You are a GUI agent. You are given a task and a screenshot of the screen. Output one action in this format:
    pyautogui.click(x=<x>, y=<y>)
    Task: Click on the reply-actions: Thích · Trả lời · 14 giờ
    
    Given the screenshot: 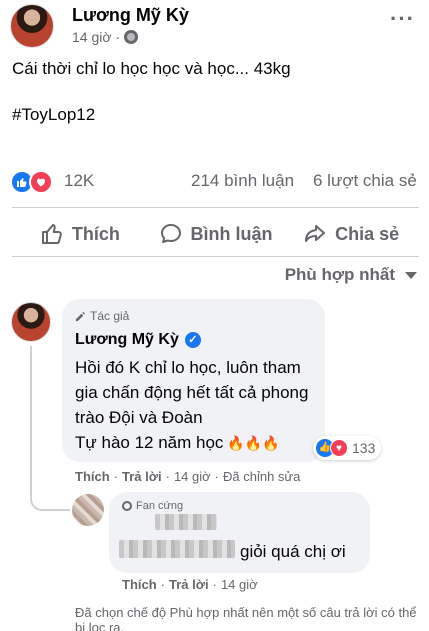 What is the action you would take?
    pyautogui.click(x=190, y=584)
    